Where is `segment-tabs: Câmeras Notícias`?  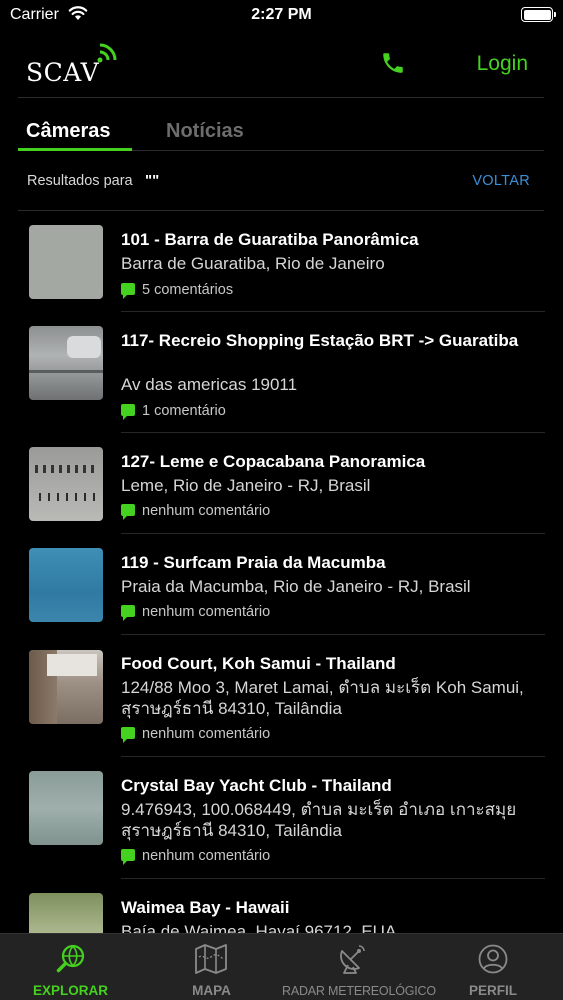
segment-tabs: Câmeras Notícias is located at coordinates (281, 132).